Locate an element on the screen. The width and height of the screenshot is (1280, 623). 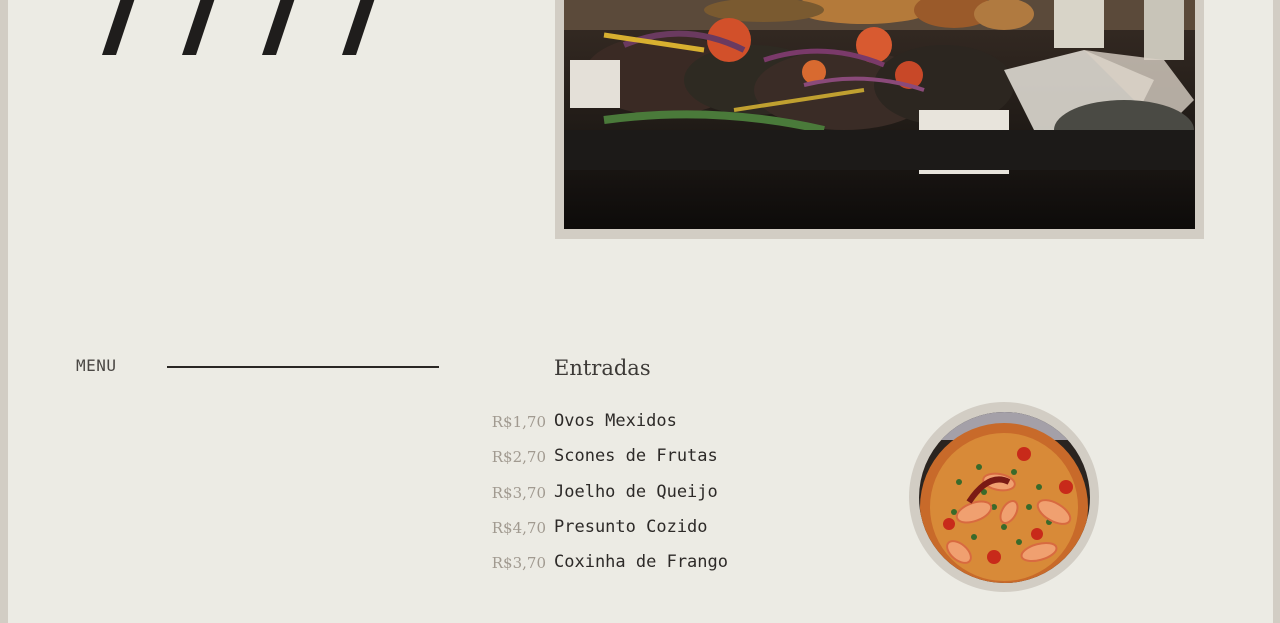
dish-photo-frame is located at coordinates (1004, 497).